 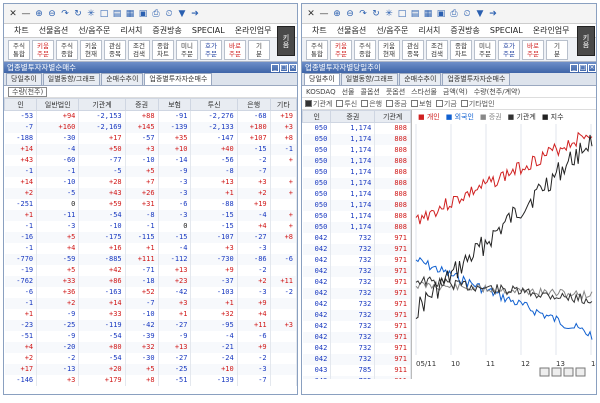 I want to click on column-header: 보험, so click(x=174, y=104).